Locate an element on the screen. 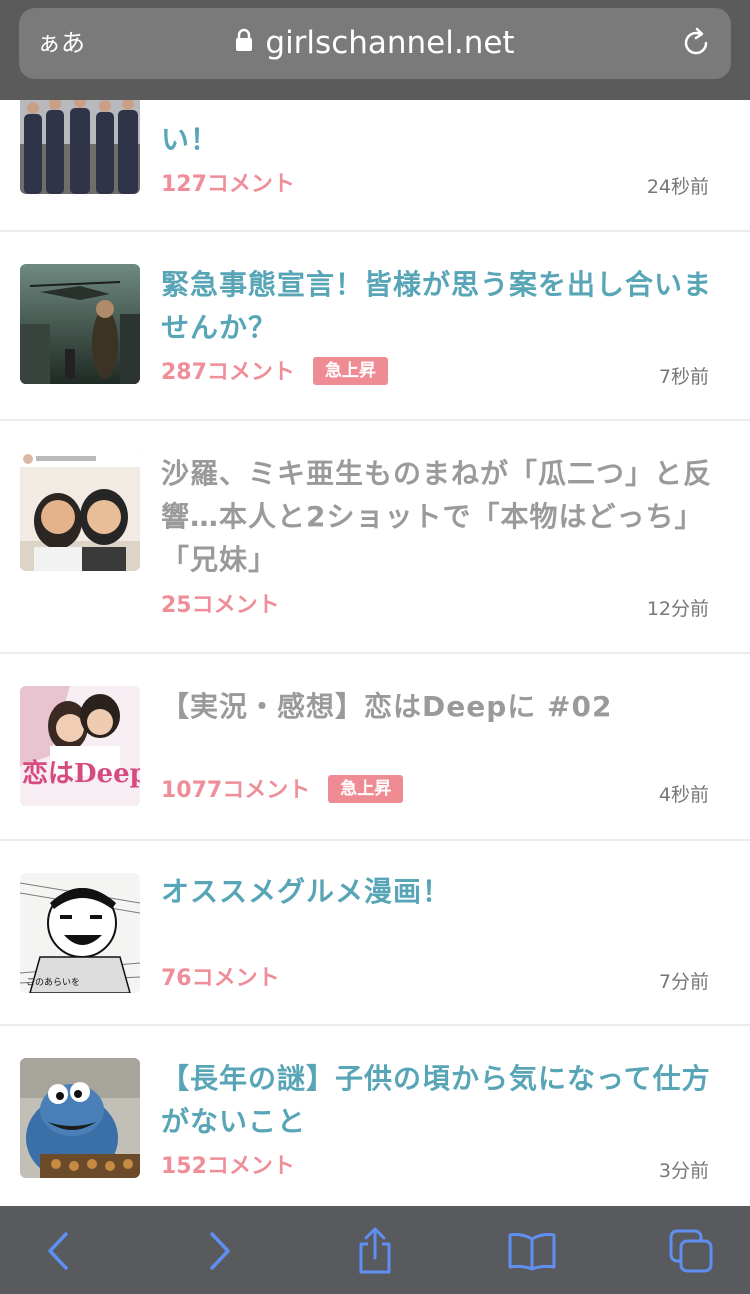 The width and height of the screenshot is (750, 1294). url-text: girlschannel.net is located at coordinates (390, 43).